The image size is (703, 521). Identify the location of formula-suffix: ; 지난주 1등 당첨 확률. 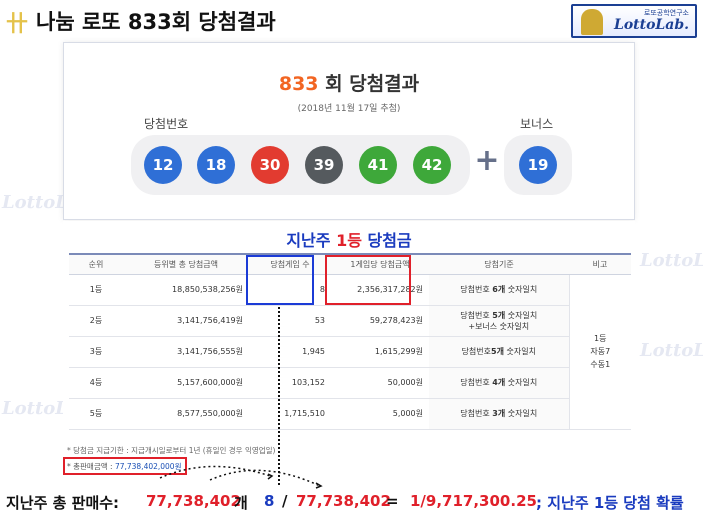
(610, 503).